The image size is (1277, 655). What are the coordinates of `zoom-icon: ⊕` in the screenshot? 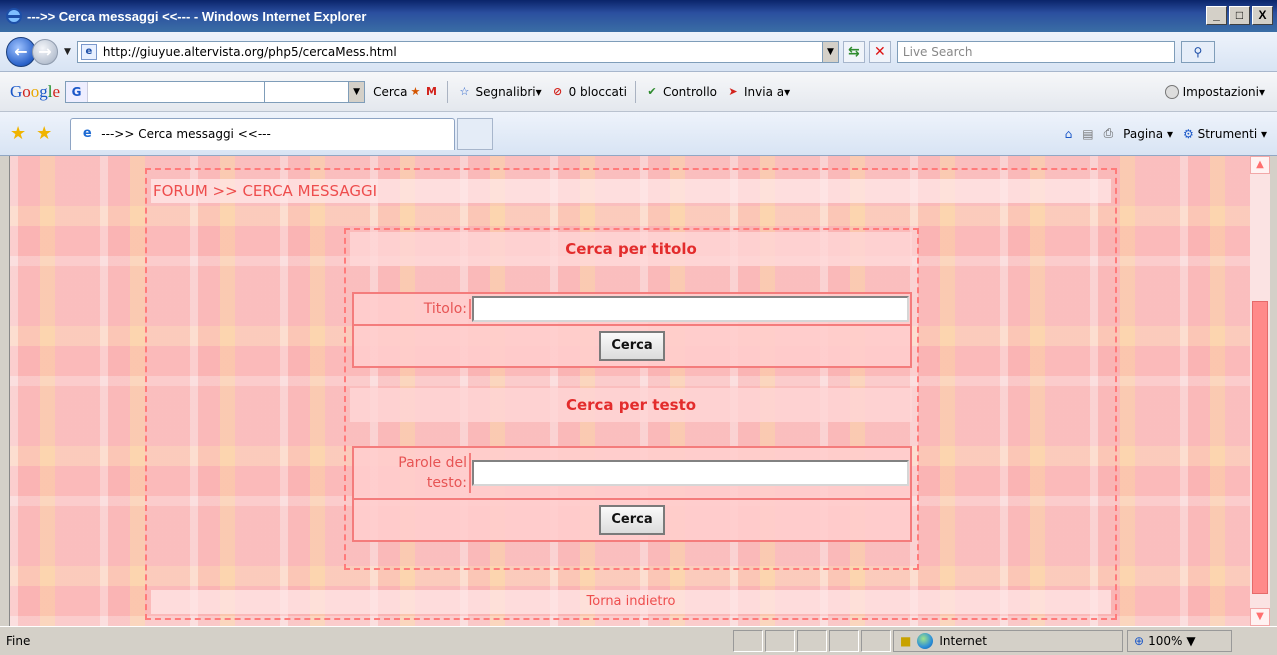 It's located at (1139, 641).